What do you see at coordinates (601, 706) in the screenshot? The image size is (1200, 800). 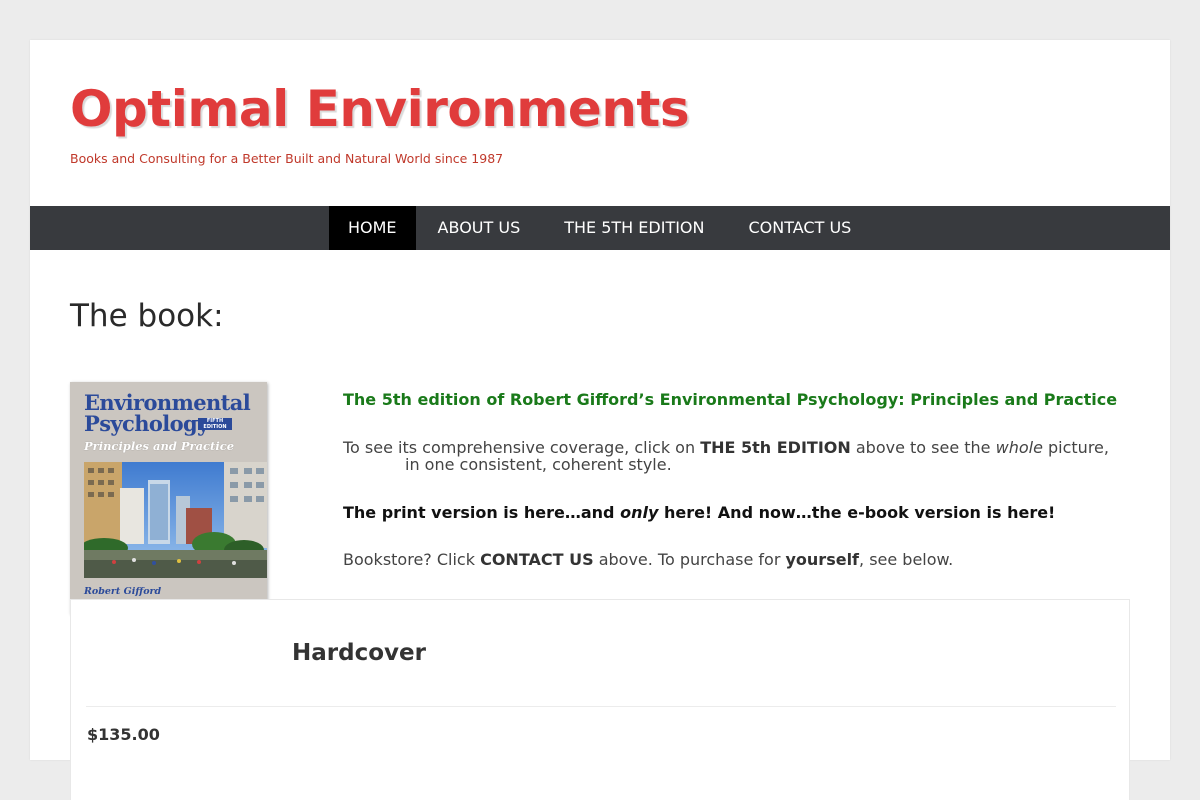 I see `product-divider` at bounding box center [601, 706].